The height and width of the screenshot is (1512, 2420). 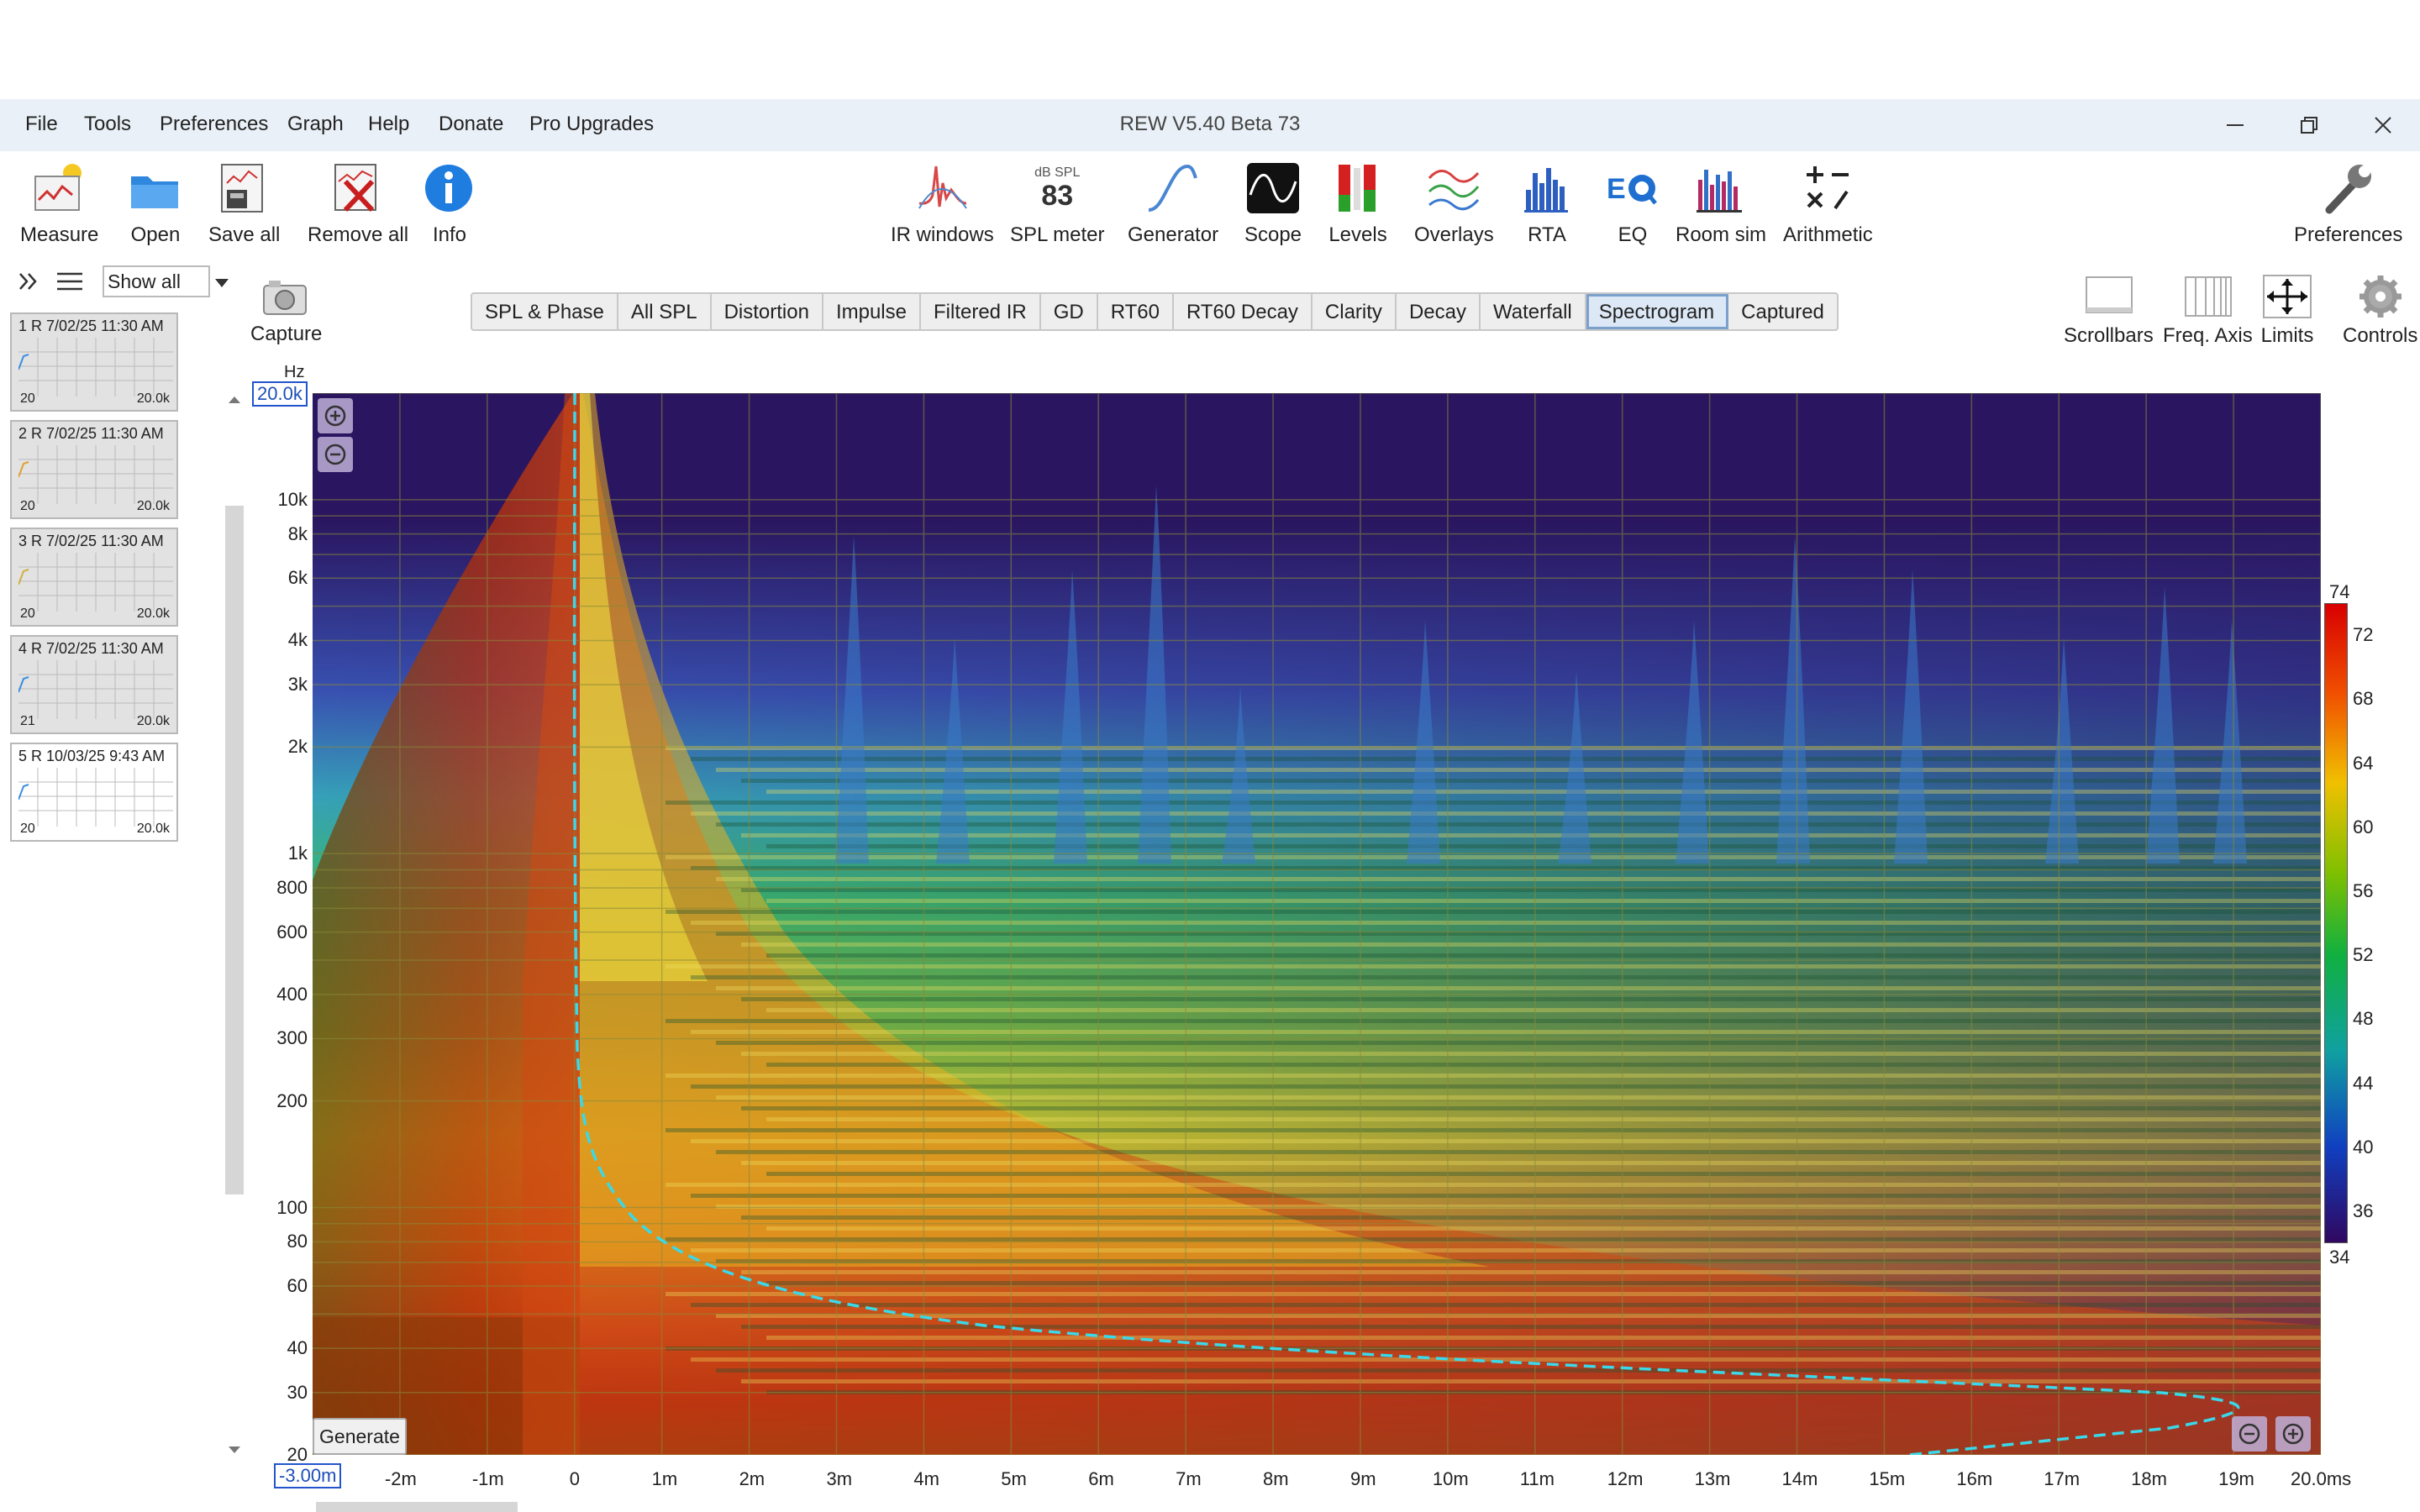 I want to click on x-zoom-in-button, so click(x=2293, y=1434).